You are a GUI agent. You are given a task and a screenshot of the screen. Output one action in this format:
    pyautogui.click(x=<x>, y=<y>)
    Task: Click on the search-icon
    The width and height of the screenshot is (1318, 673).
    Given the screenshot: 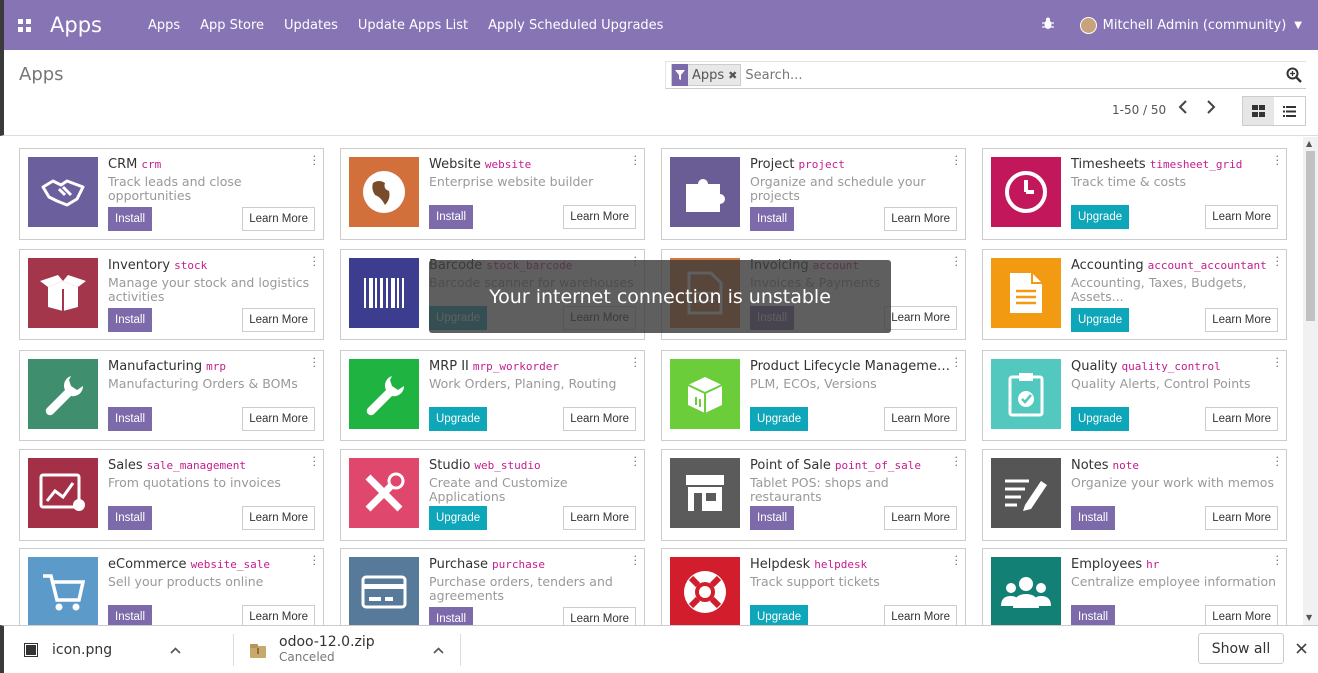 What is the action you would take?
    pyautogui.click(x=1294, y=77)
    